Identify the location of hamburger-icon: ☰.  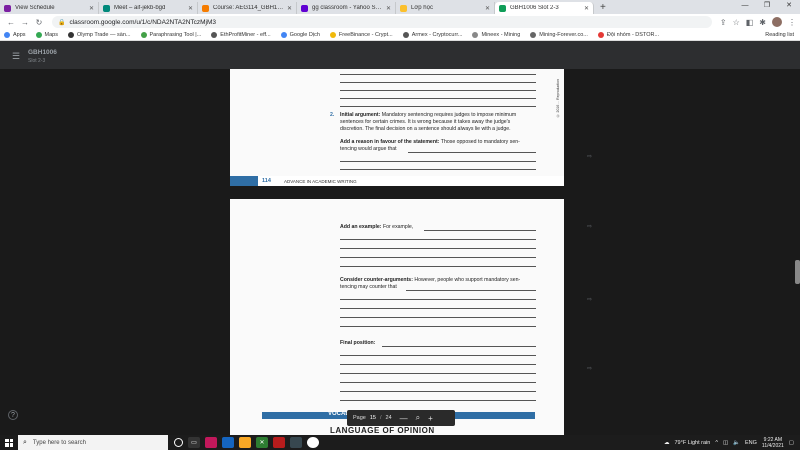
(16, 56).